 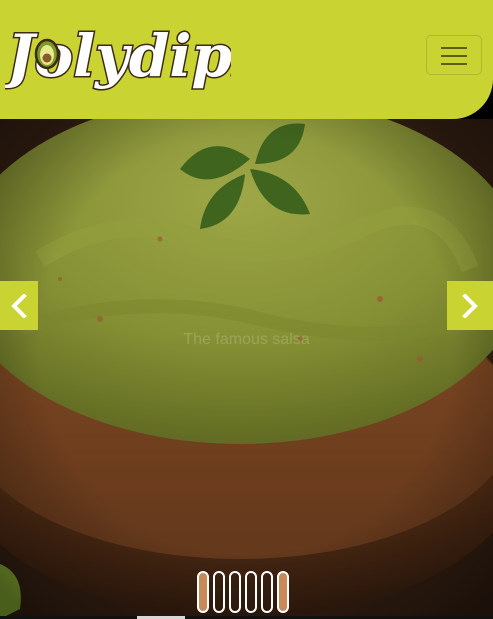 What do you see at coordinates (47, 54) in the screenshot?
I see `avocado-icon` at bounding box center [47, 54].